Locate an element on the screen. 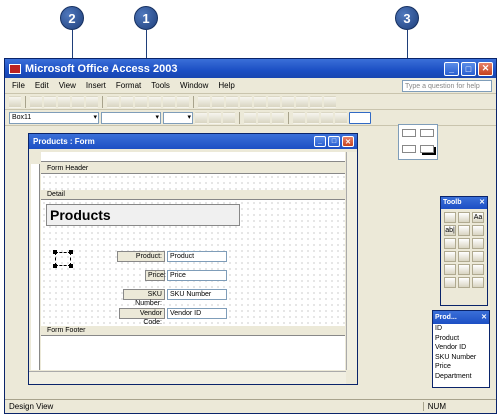  menu-insert: Insert is located at coordinates (96, 85).